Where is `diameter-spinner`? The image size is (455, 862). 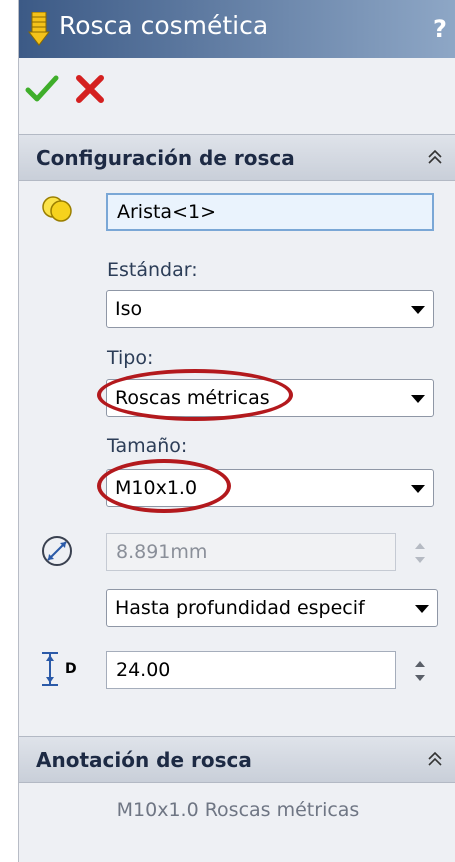
diameter-spinner is located at coordinates (421, 553).